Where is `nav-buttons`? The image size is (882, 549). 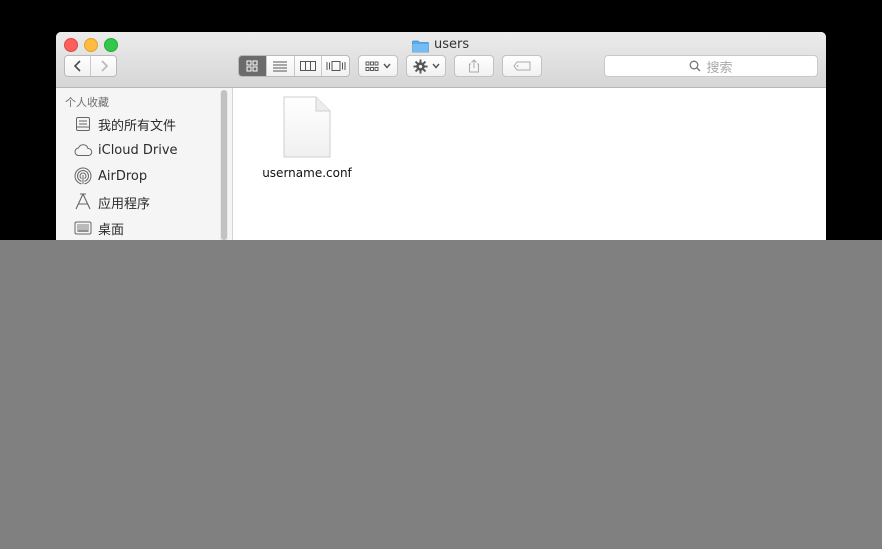
nav-buttons is located at coordinates (90, 66).